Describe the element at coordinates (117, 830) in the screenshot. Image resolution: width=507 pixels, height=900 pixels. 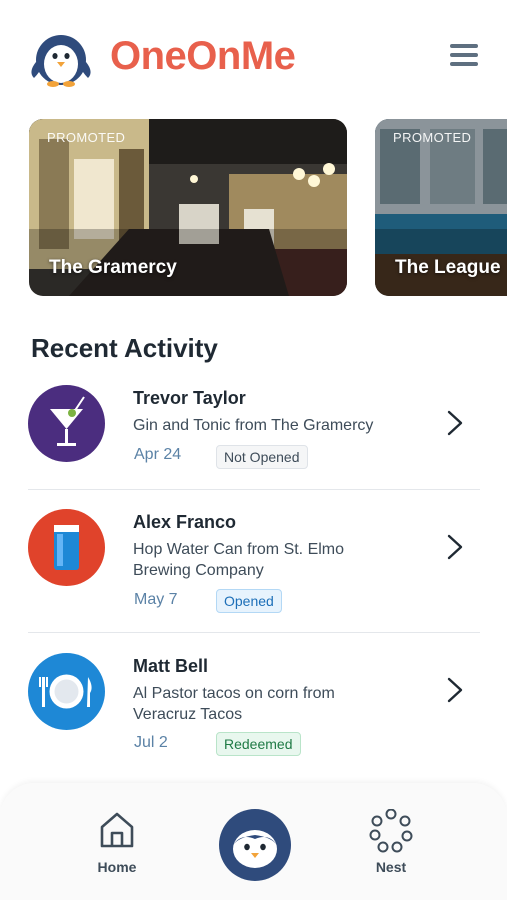
I see `home-icon` at that location.